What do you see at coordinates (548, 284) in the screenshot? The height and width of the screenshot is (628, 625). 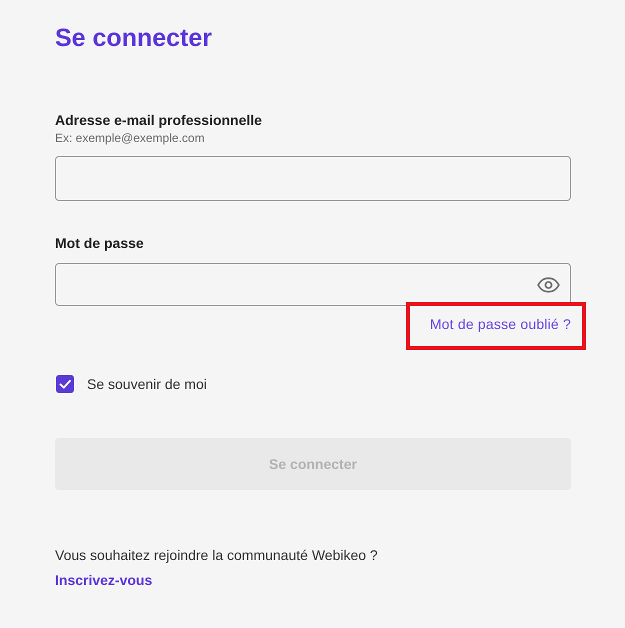 I see `eye-icon` at bounding box center [548, 284].